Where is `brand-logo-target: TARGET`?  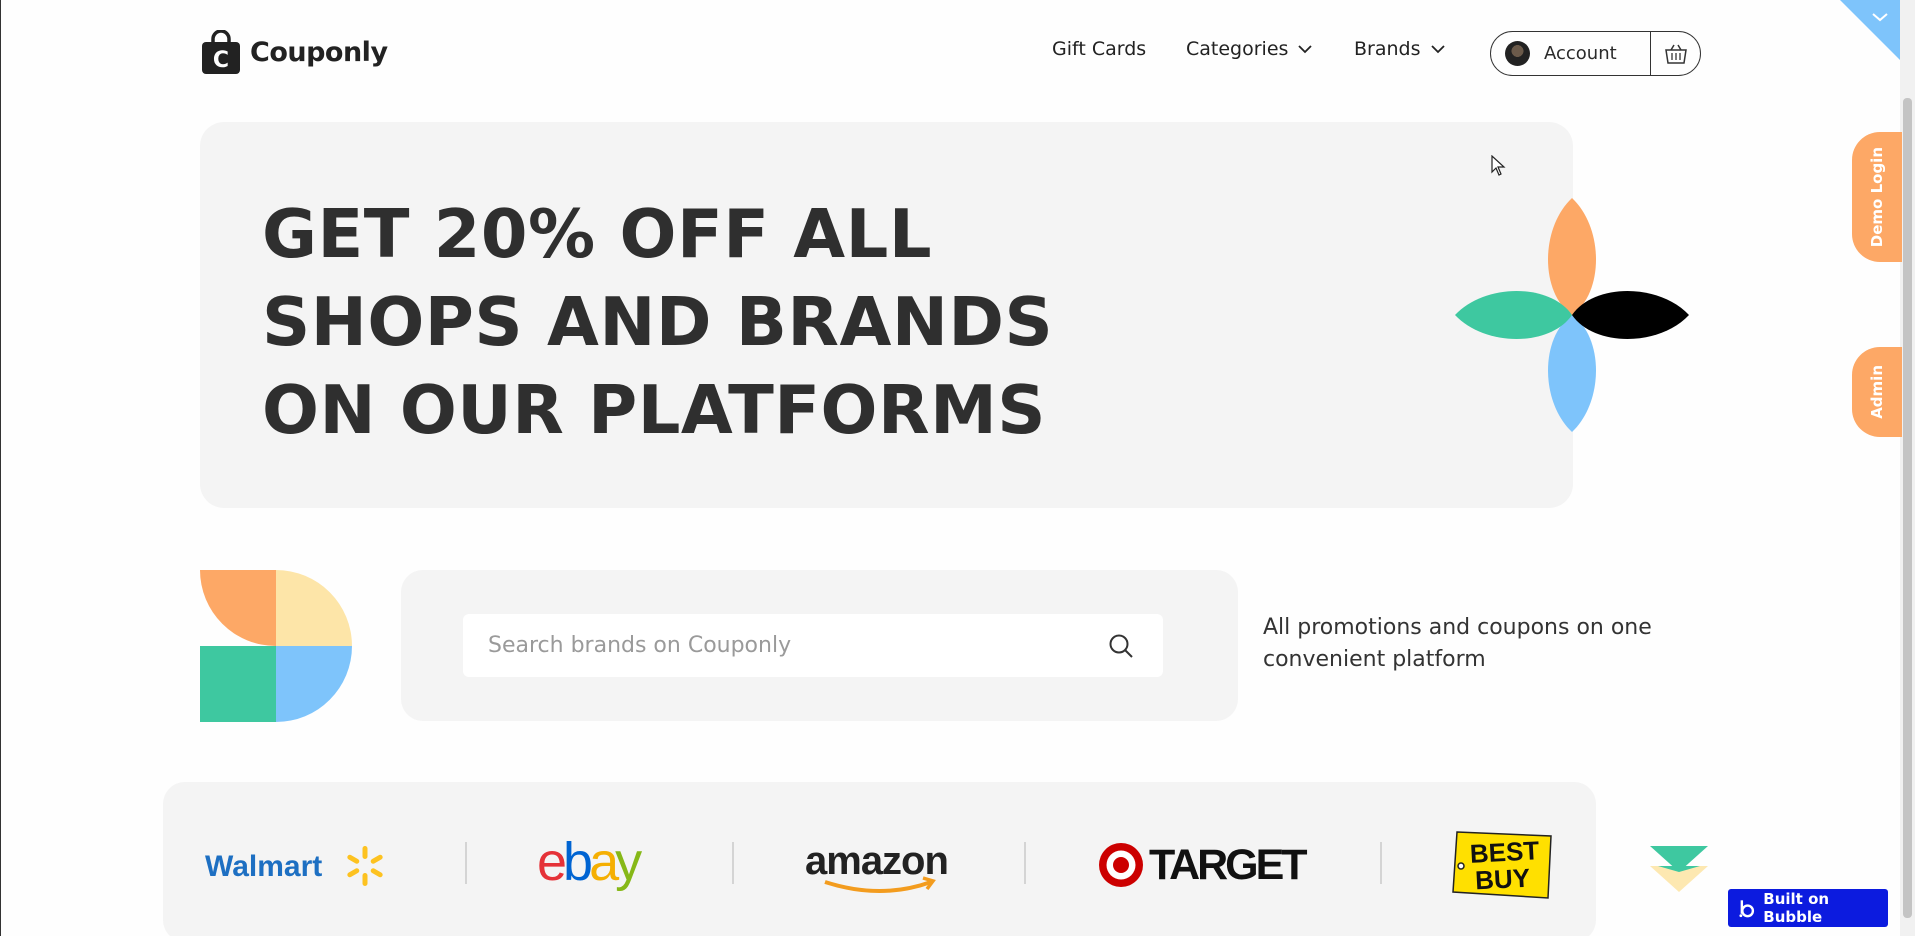 brand-logo-target: TARGET is located at coordinates (1204, 865).